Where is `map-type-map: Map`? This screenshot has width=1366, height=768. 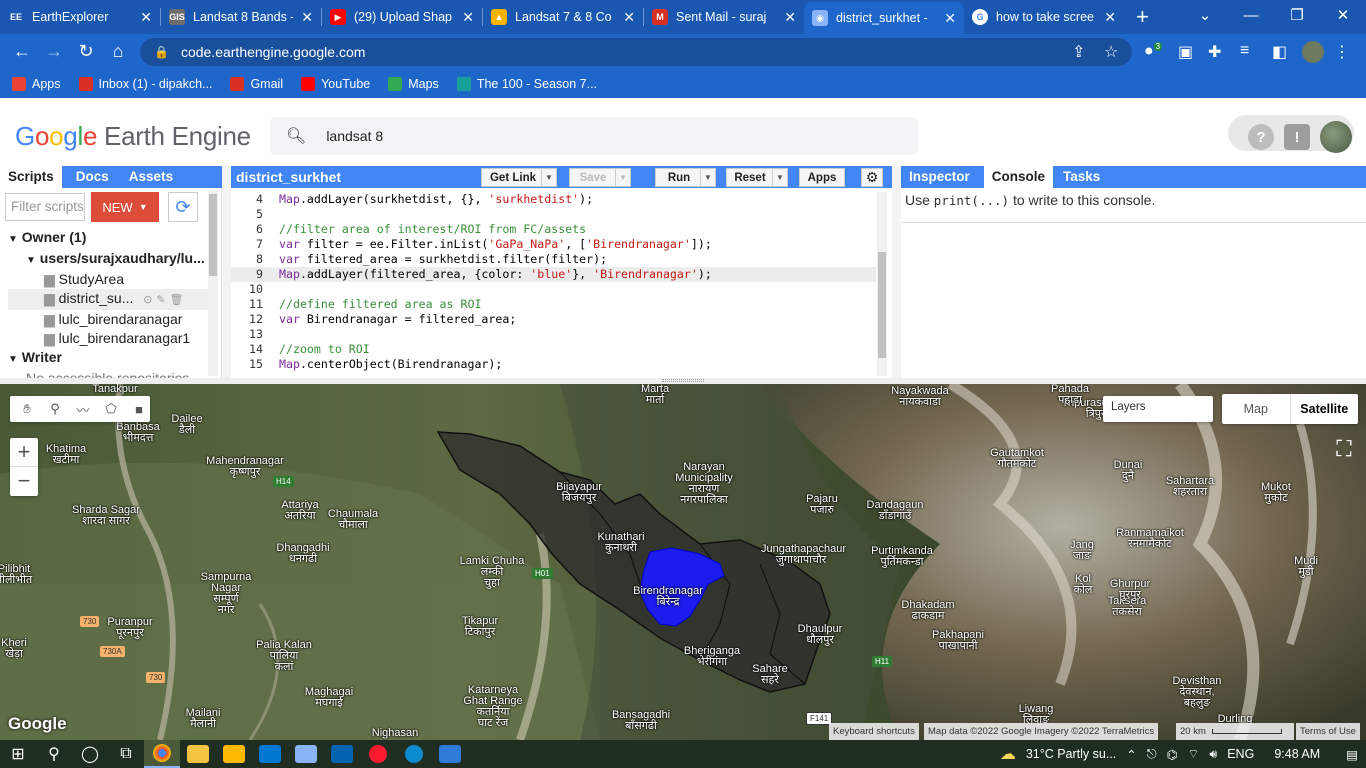 map-type-map: Map is located at coordinates (1256, 409).